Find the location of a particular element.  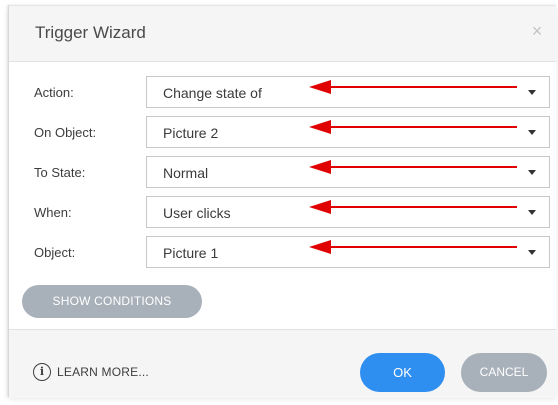

action-select: Change state of is located at coordinates (348, 92).